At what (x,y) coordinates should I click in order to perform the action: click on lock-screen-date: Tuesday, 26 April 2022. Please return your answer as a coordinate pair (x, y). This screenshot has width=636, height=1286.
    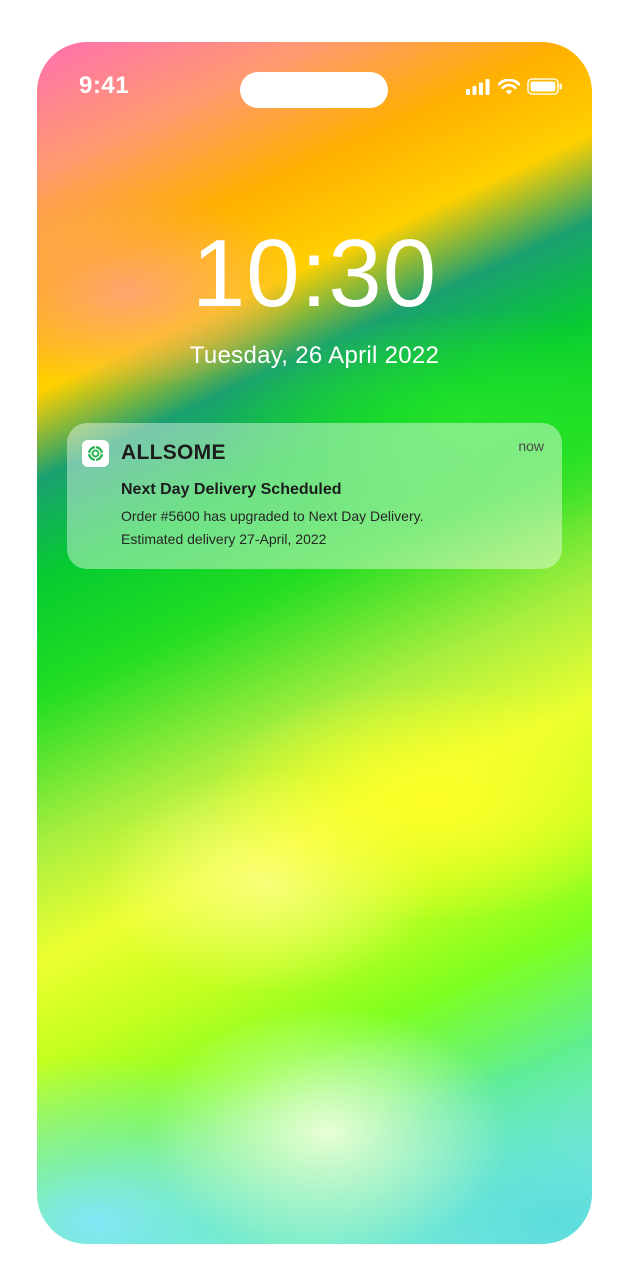
    Looking at the image, I should click on (314, 355).